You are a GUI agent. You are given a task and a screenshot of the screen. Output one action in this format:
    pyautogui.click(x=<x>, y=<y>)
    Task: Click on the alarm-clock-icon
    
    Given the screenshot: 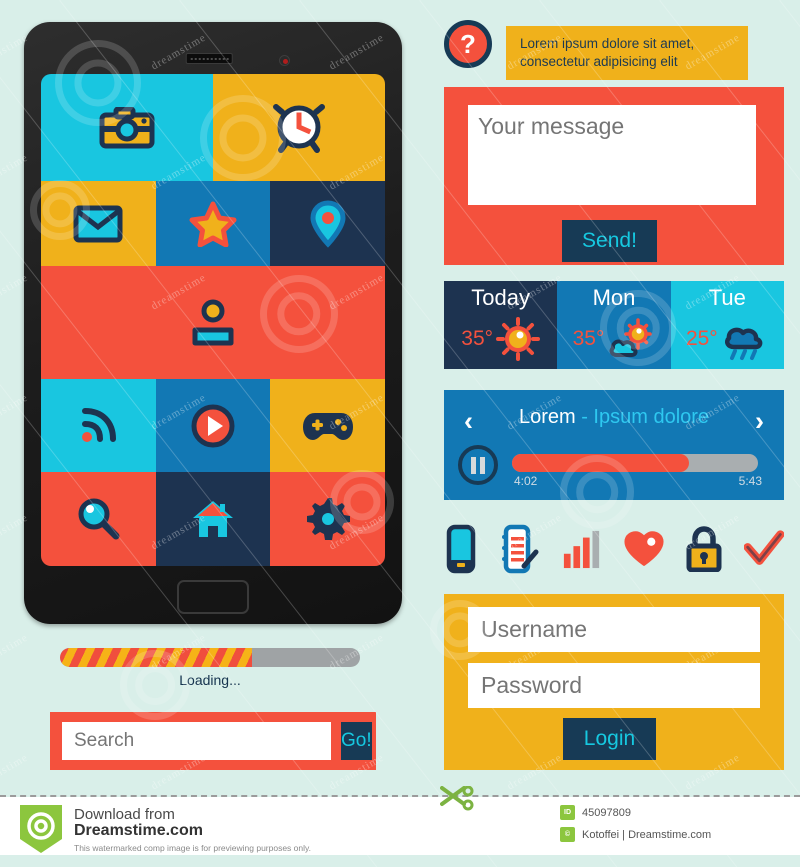 What is the action you would take?
    pyautogui.click(x=299, y=128)
    